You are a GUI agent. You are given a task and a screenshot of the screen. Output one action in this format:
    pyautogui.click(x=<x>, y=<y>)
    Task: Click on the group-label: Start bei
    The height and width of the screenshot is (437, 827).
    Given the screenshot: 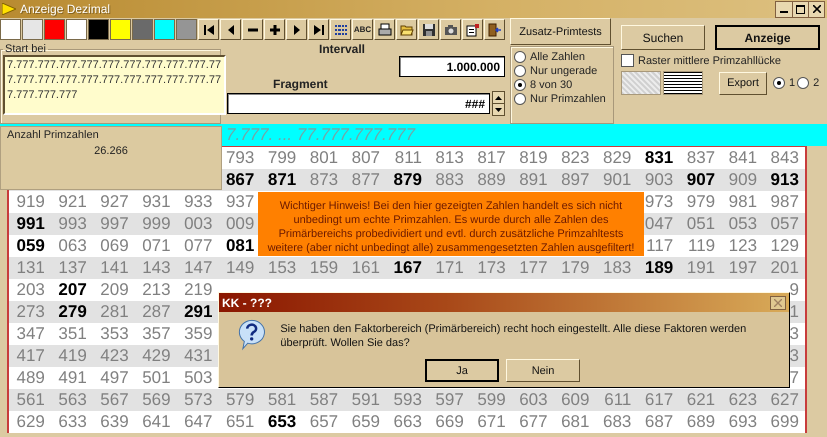 What is the action you would take?
    pyautogui.click(x=25, y=49)
    